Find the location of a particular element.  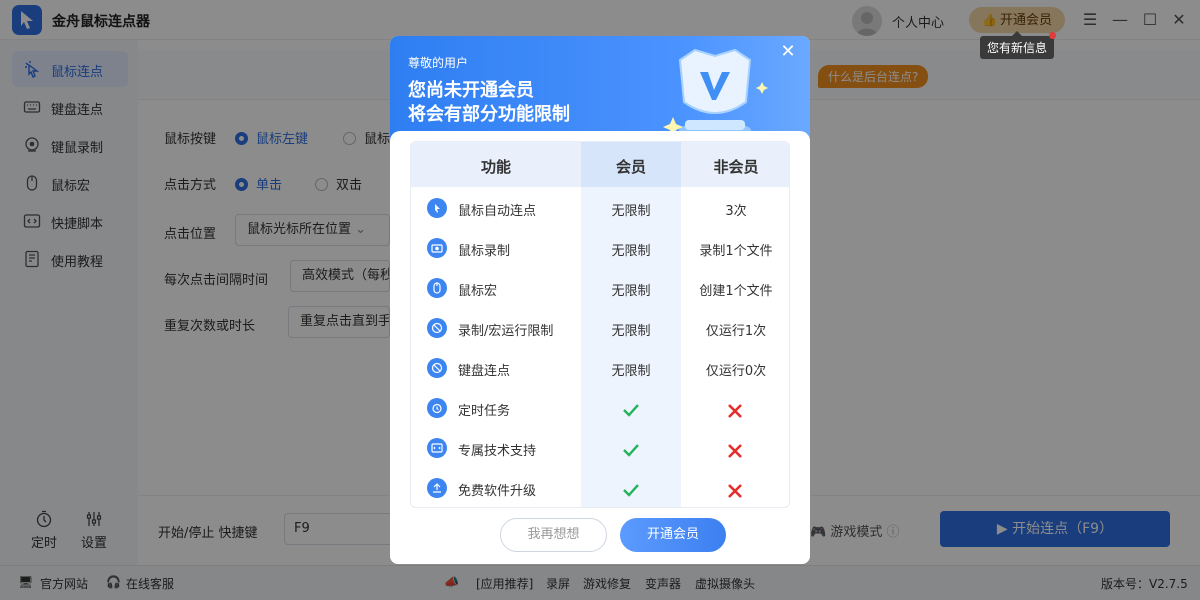

non-member-cell: 创建1个文件 is located at coordinates (736, 291).